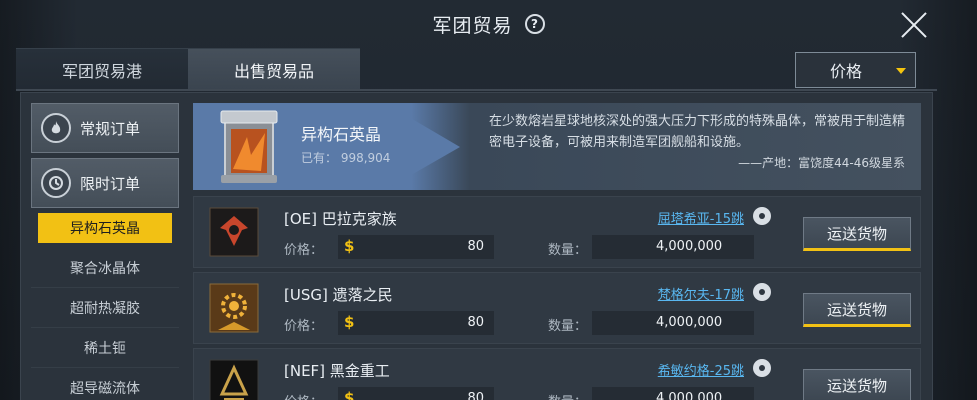 The width and height of the screenshot is (977, 400). I want to click on sort-dropdown: 价格, so click(855, 70).